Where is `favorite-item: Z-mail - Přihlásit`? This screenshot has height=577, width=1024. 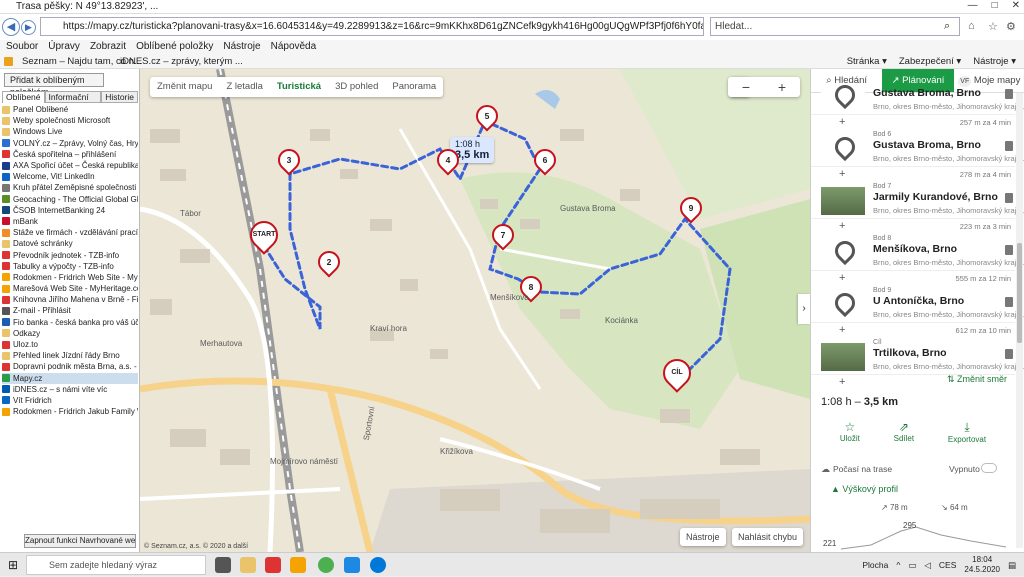
favorite-item: Z-mail - Přihlásit is located at coordinates (70, 310).